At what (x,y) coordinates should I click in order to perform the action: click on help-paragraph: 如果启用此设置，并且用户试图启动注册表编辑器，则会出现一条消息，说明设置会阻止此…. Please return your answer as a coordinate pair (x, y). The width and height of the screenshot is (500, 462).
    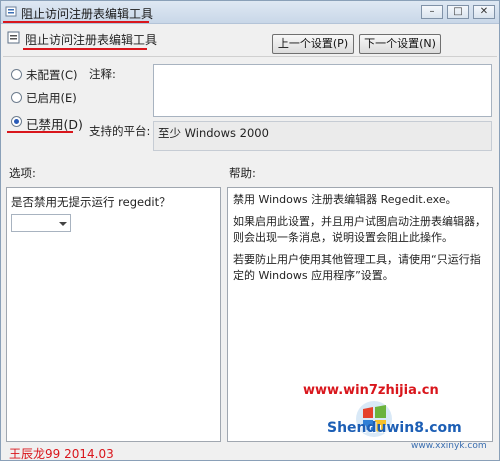
    Looking at the image, I should click on (359, 229).